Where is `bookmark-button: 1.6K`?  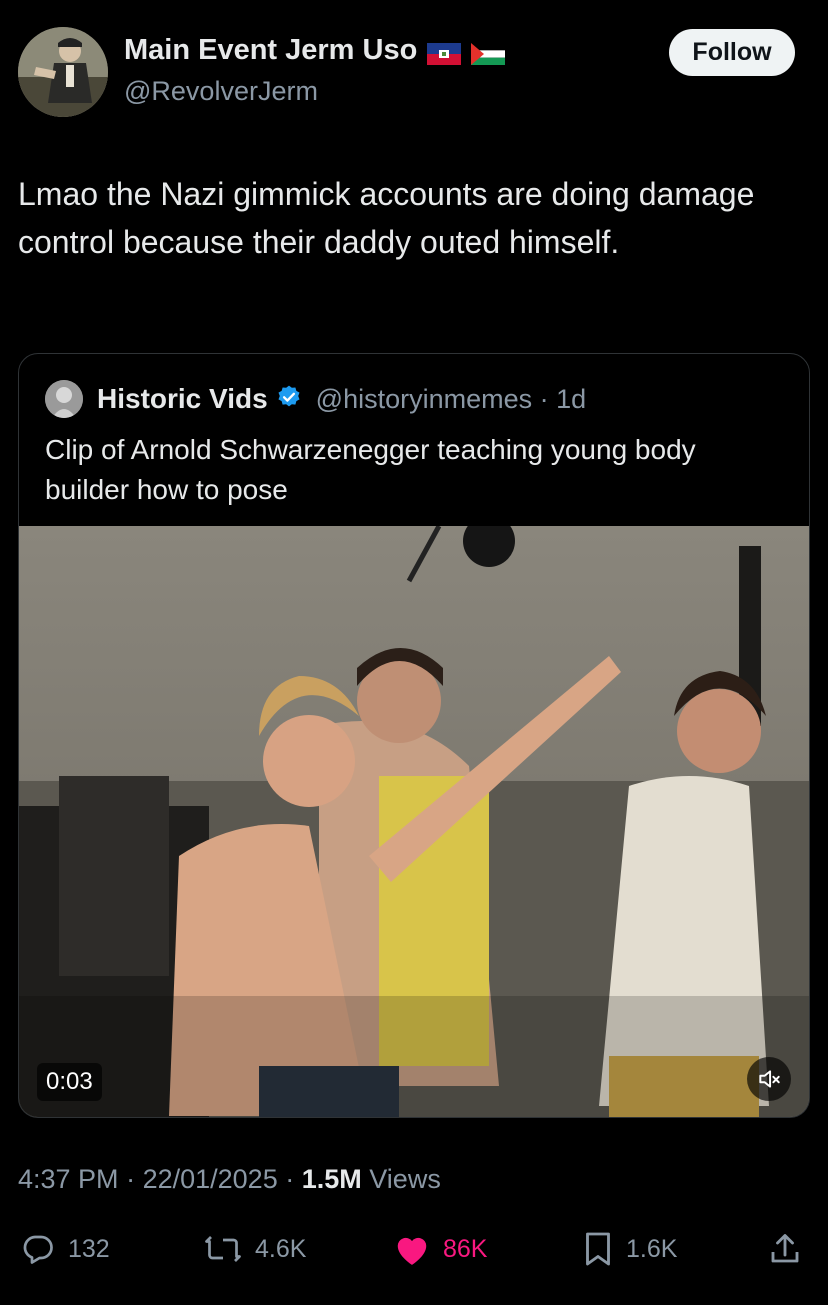 bookmark-button: 1.6K is located at coordinates (629, 1249).